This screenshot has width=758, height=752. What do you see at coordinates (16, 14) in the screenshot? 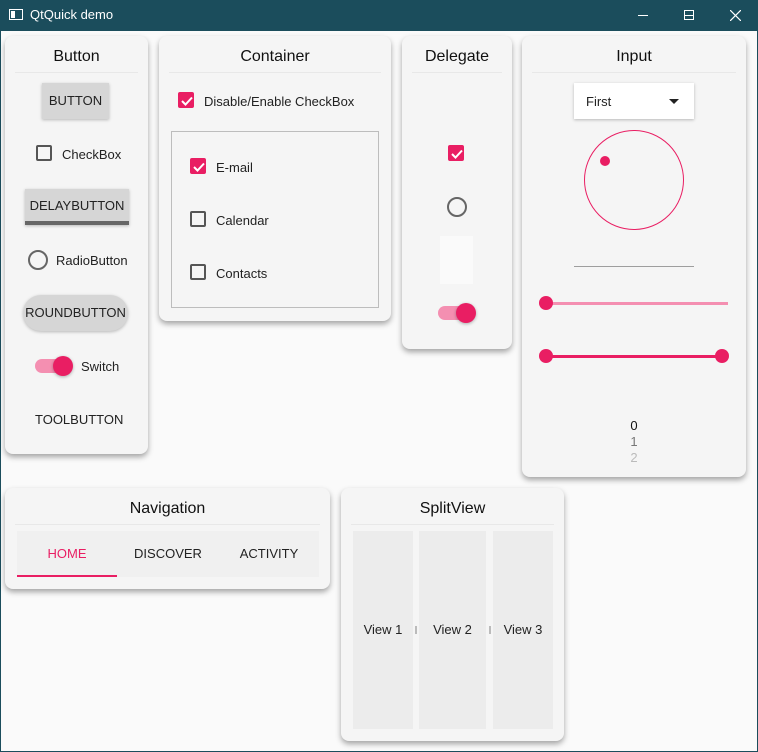
I see `app-window-icon` at bounding box center [16, 14].